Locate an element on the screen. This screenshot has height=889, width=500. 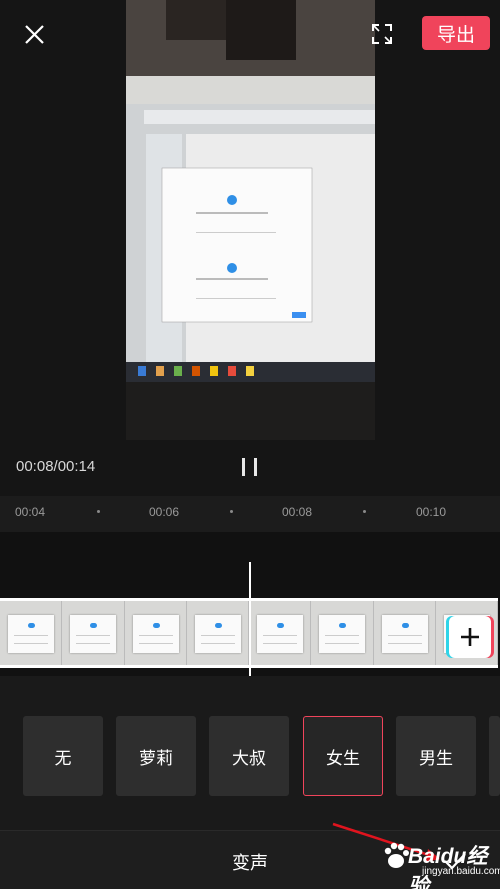
close-icon is located at coordinates (34, 34).